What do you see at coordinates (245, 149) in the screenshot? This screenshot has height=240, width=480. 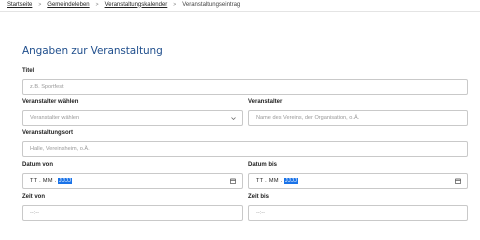 I see `ort-input: Halle, Vereinsheim, o.Ä.` at bounding box center [245, 149].